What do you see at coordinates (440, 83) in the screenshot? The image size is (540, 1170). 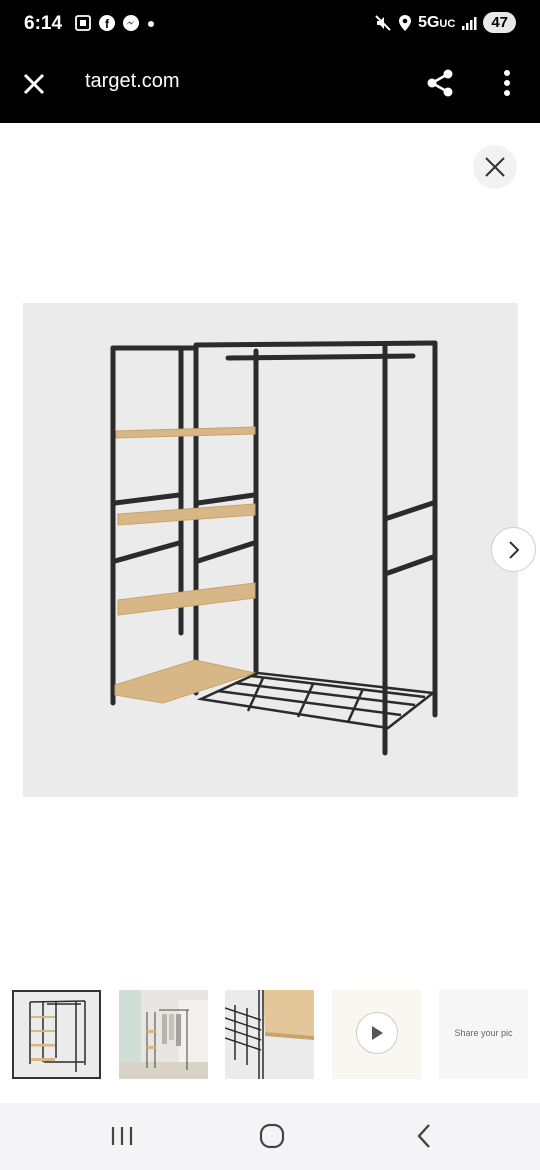 I see `share-icon` at bounding box center [440, 83].